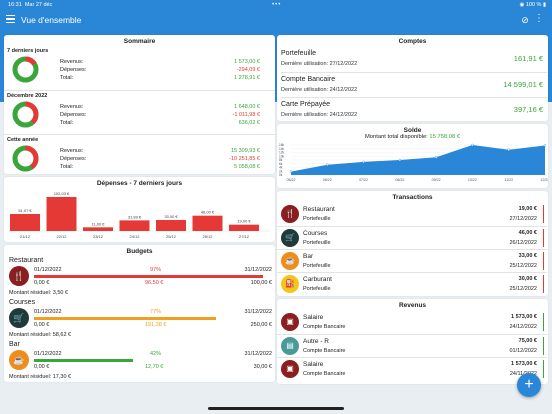  What do you see at coordinates (308, 79) in the screenshot?
I see `account-name: Compte Bancaire` at bounding box center [308, 79].